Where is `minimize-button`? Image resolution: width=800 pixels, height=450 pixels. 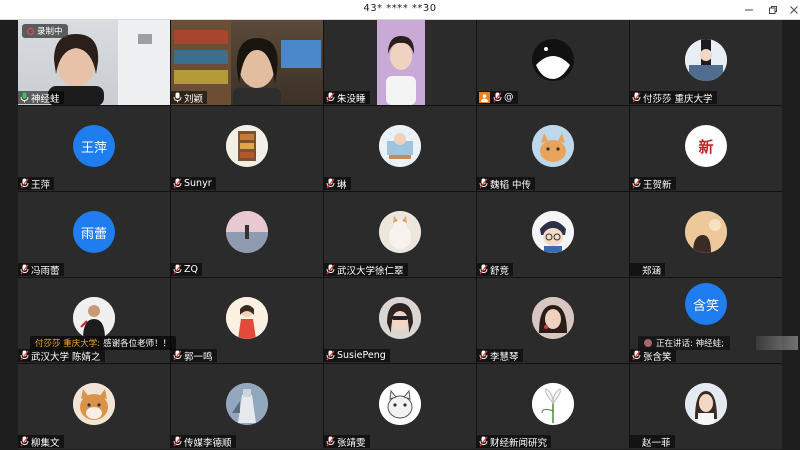
minimize-button is located at coordinates (749, 10).